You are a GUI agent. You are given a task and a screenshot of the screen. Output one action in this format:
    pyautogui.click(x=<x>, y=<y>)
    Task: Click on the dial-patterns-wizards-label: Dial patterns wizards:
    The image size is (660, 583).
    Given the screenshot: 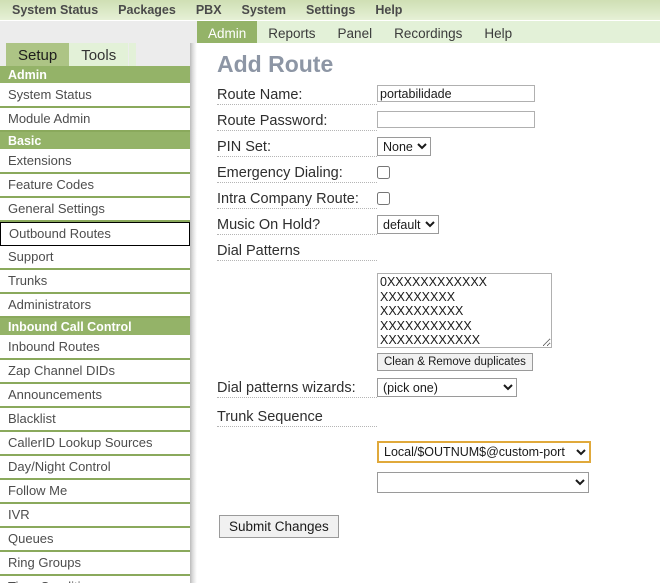 What is the action you would take?
    pyautogui.click(x=297, y=389)
    